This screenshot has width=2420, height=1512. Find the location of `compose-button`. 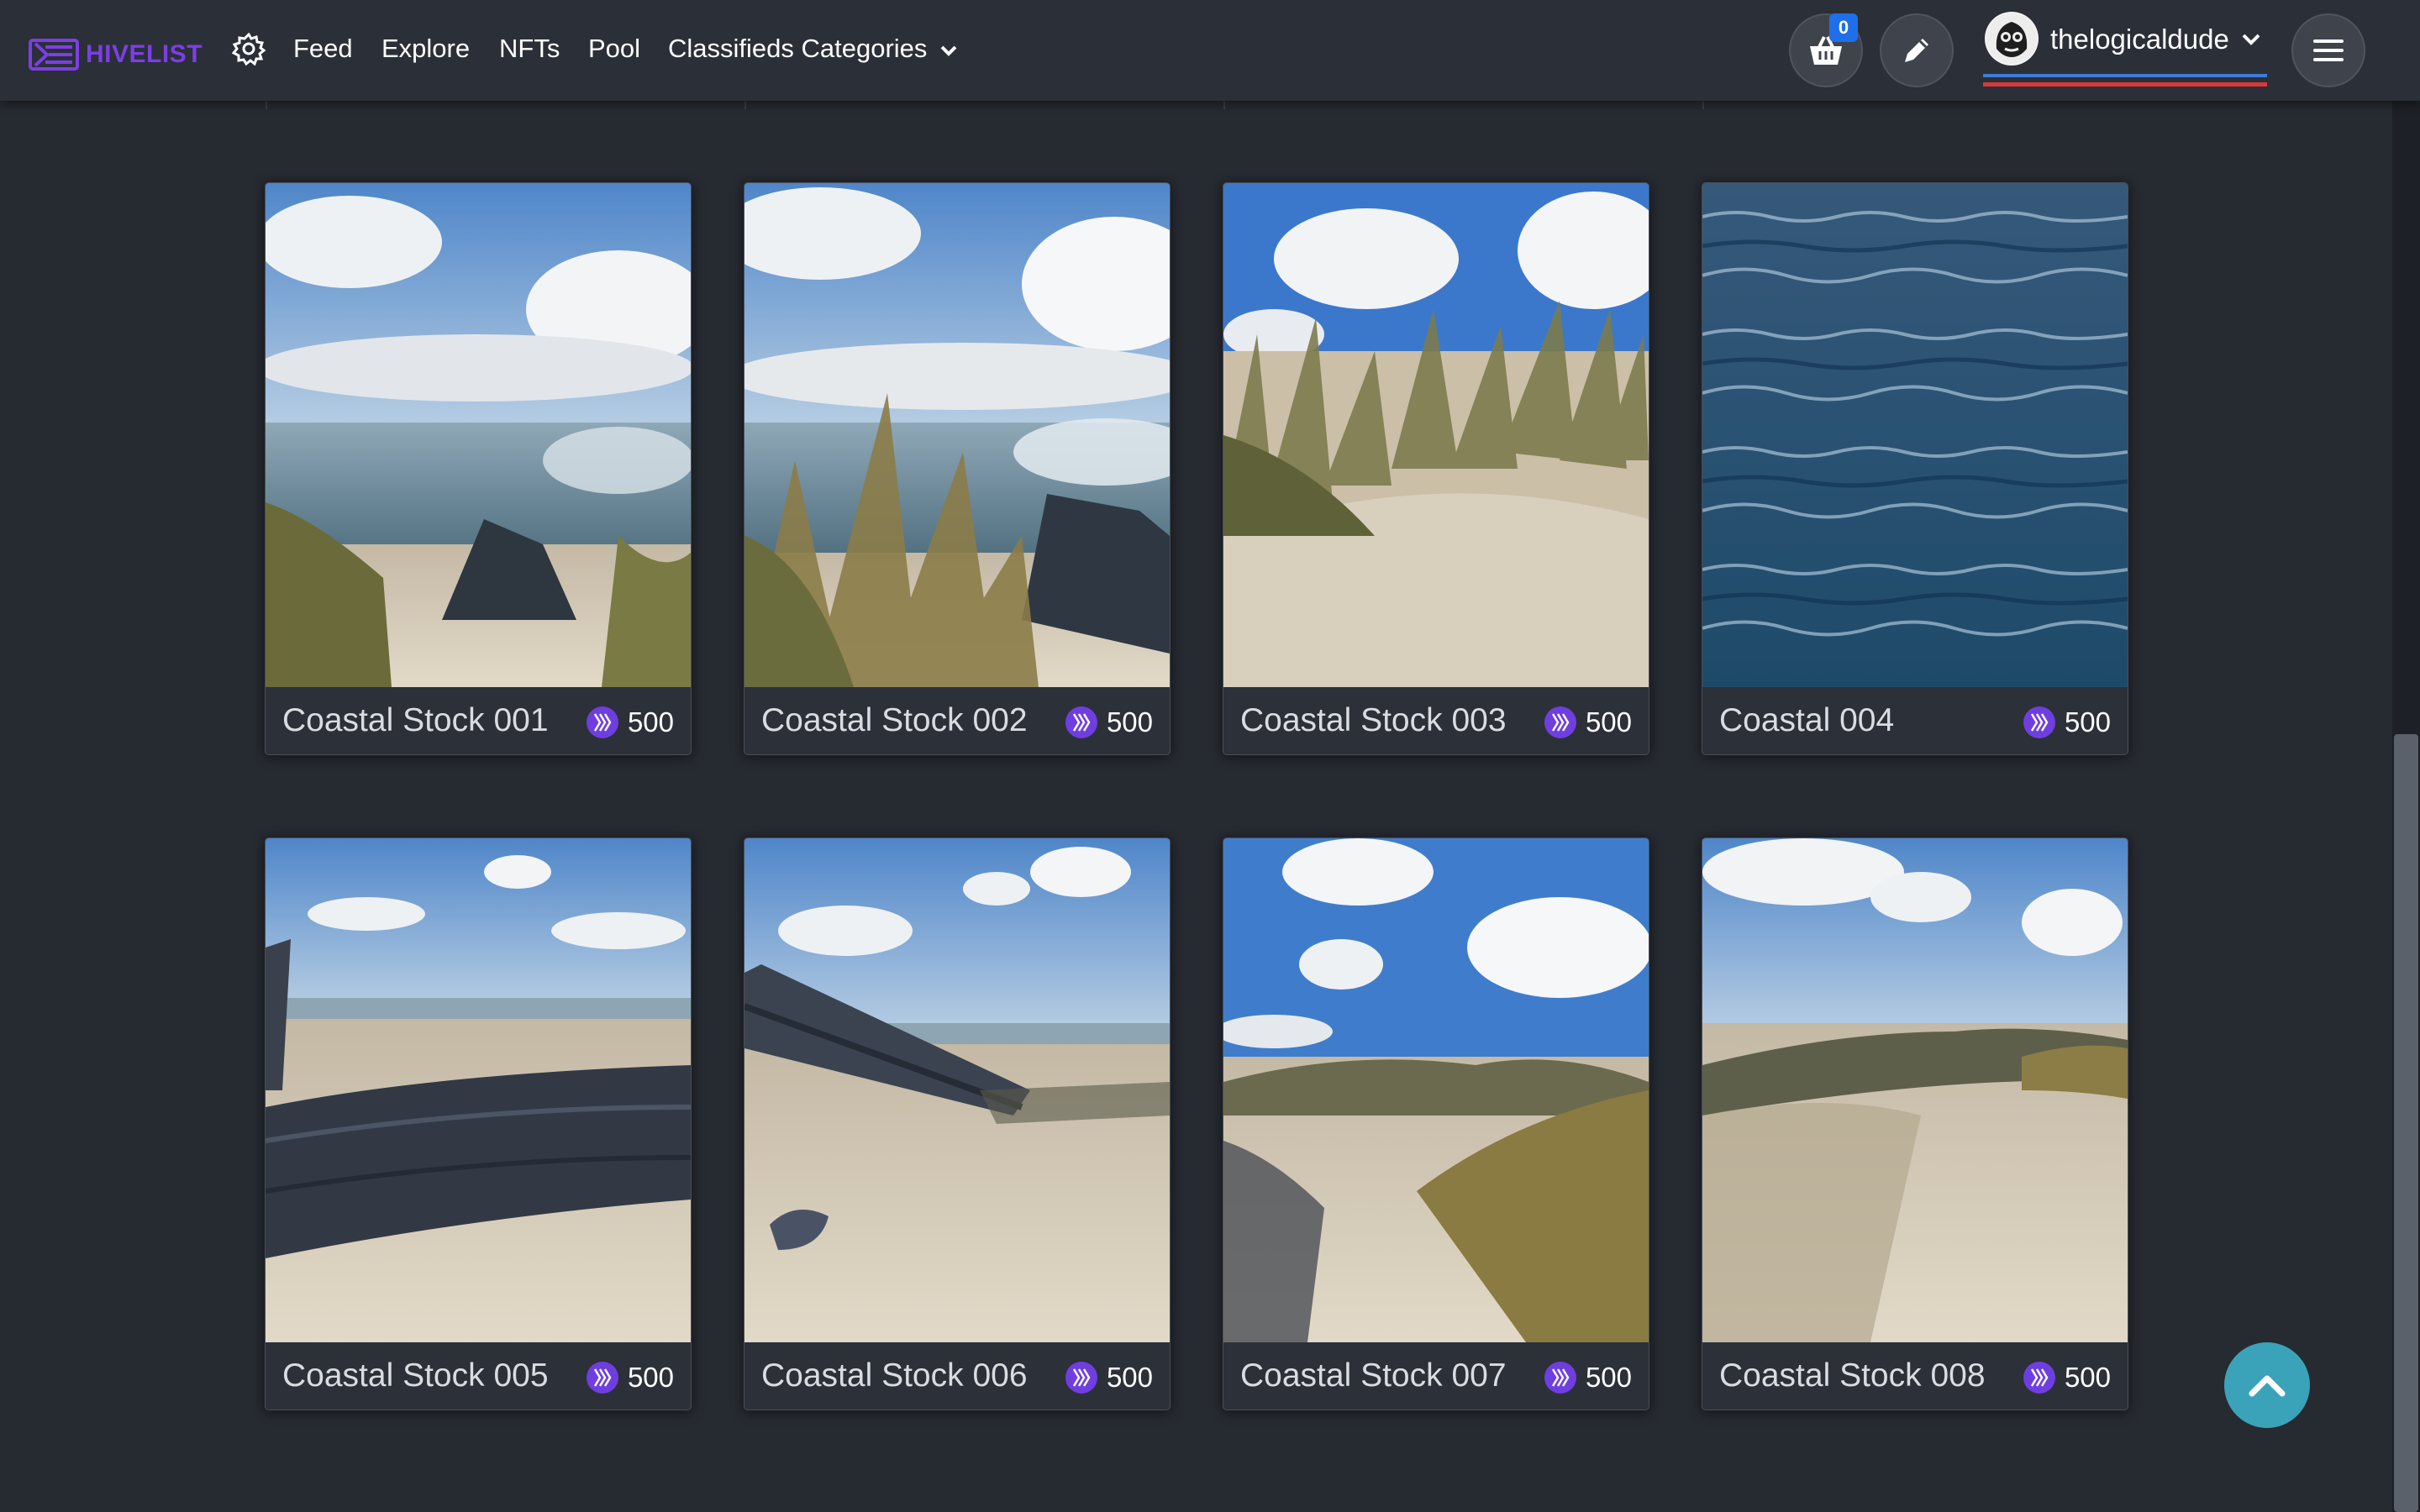

compose-button is located at coordinates (1917, 50).